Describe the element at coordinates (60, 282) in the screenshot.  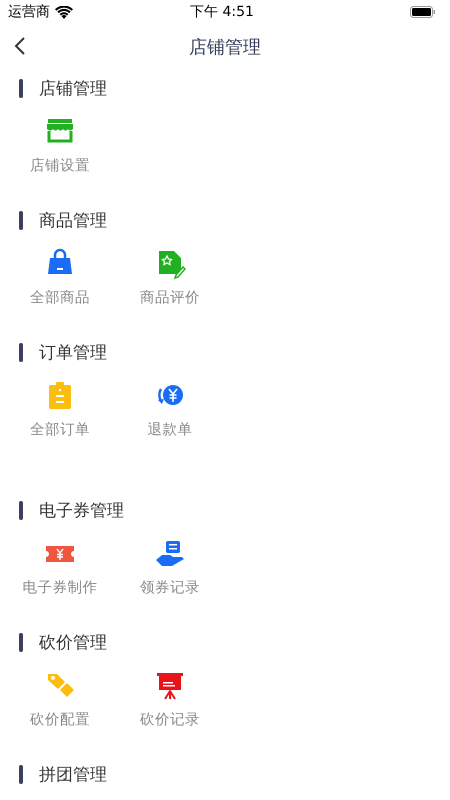
I see `menu-item: 全部商品` at that location.